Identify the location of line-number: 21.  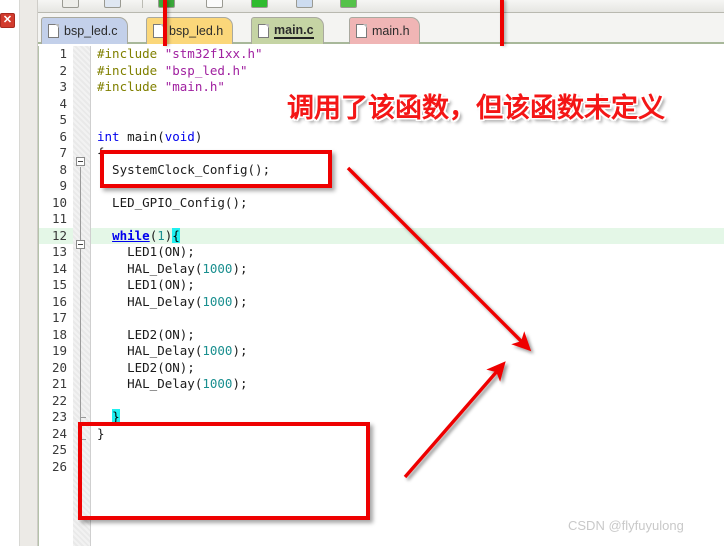
(59, 383).